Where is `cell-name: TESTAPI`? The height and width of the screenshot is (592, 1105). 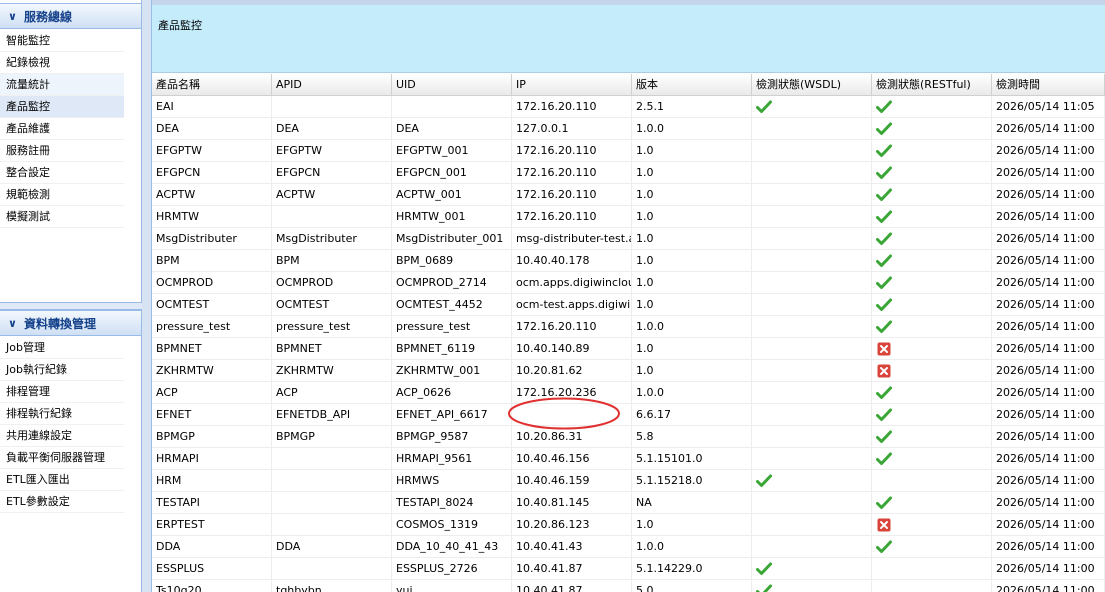 cell-name: TESTAPI is located at coordinates (212, 503).